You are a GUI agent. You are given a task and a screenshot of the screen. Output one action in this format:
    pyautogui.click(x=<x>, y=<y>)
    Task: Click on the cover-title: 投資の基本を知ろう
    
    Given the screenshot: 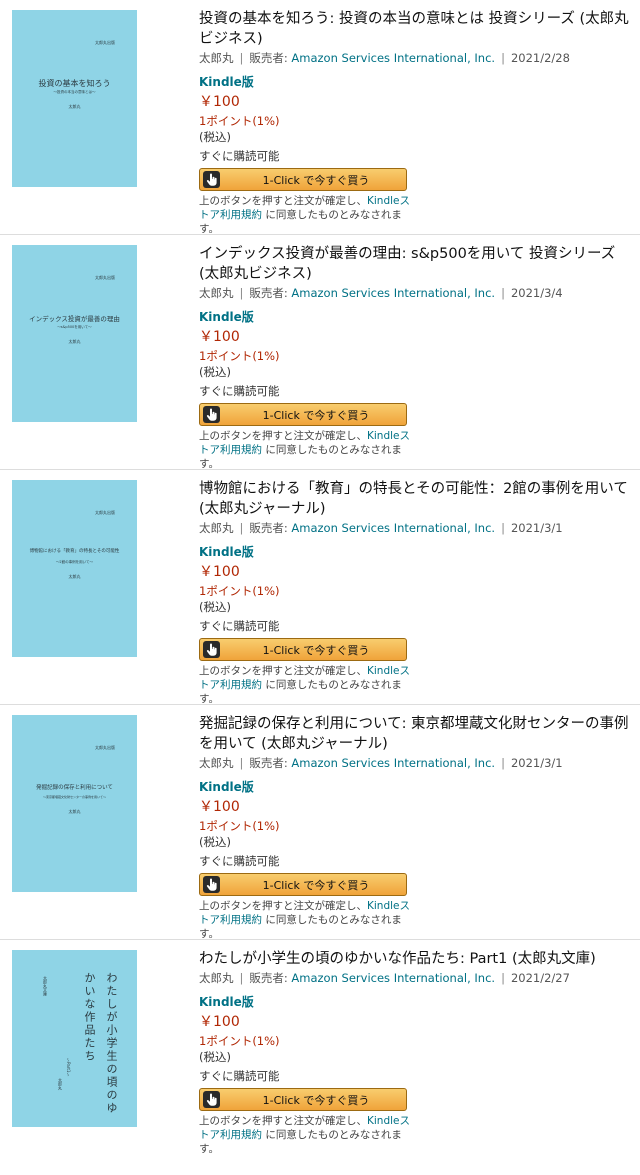 What is the action you would take?
    pyautogui.click(x=74, y=83)
    